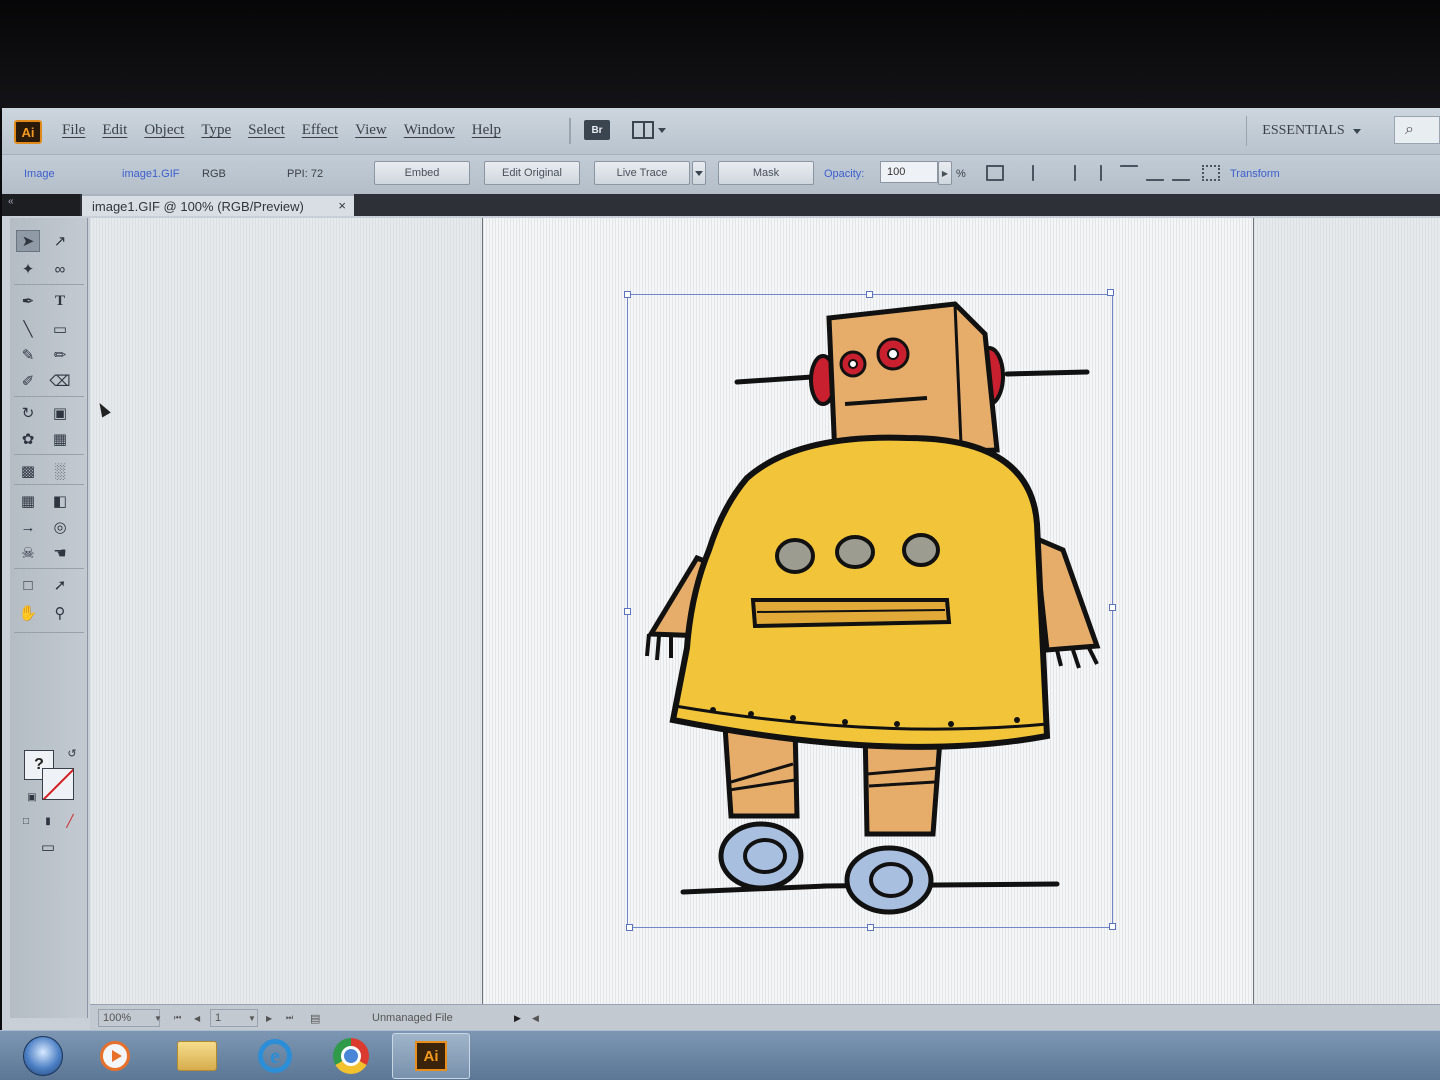  Describe the element at coordinates (60, 329) in the screenshot. I see `rectangle-tool-icon: ▭` at that location.